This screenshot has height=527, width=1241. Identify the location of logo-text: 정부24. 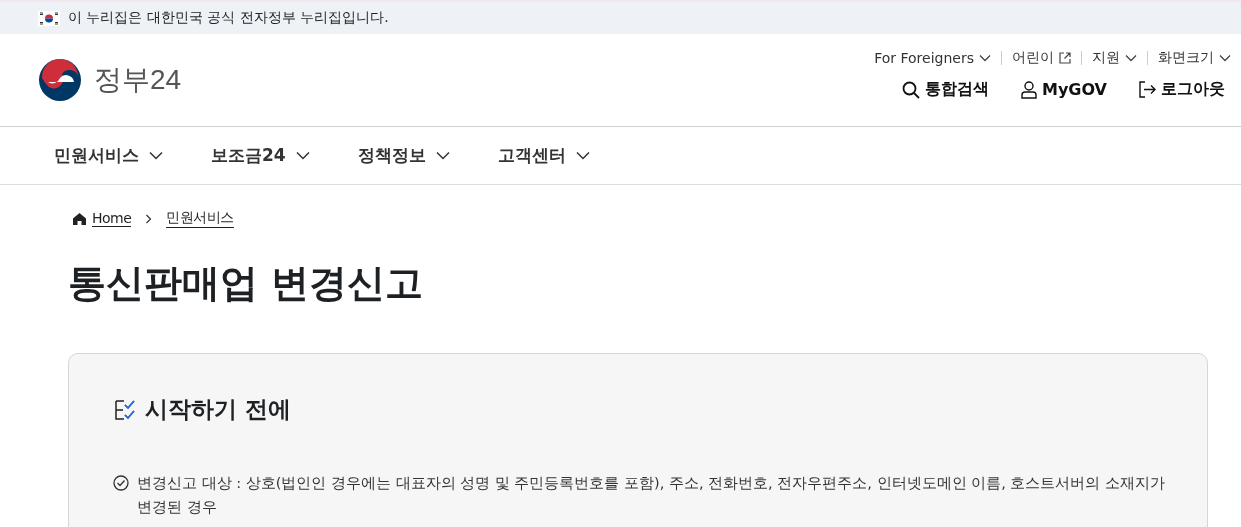
(138, 80).